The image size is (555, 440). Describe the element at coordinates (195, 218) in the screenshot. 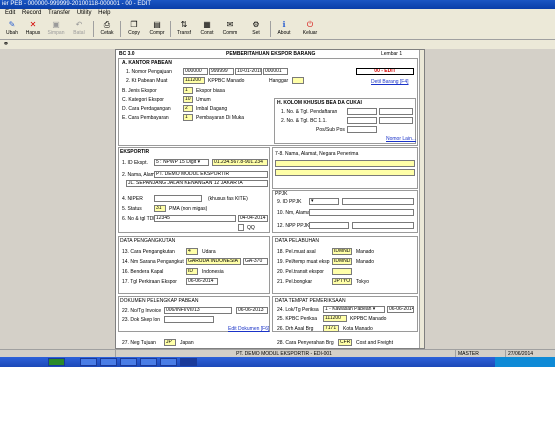

I see `tdp-field: 12345` at that location.